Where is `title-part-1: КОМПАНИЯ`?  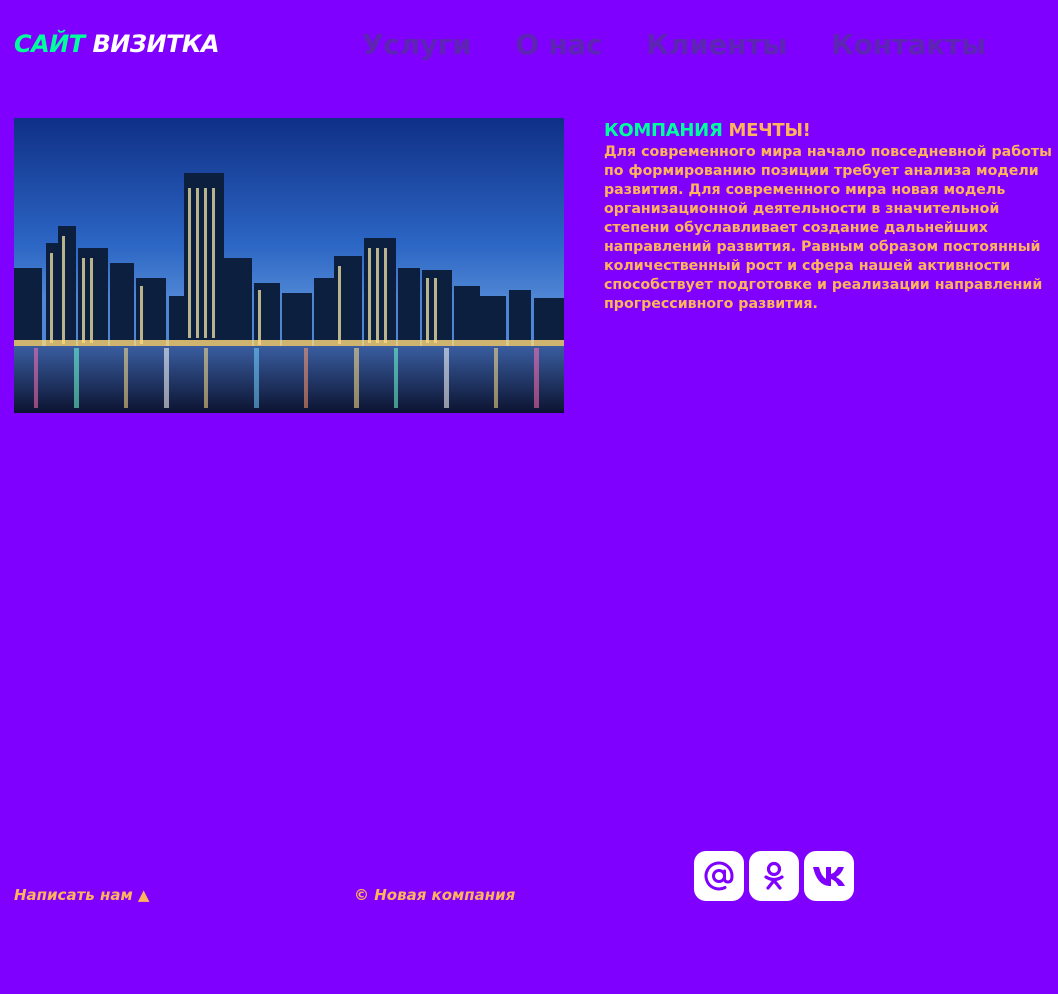 title-part-1: КОМПАНИЯ is located at coordinates (663, 130).